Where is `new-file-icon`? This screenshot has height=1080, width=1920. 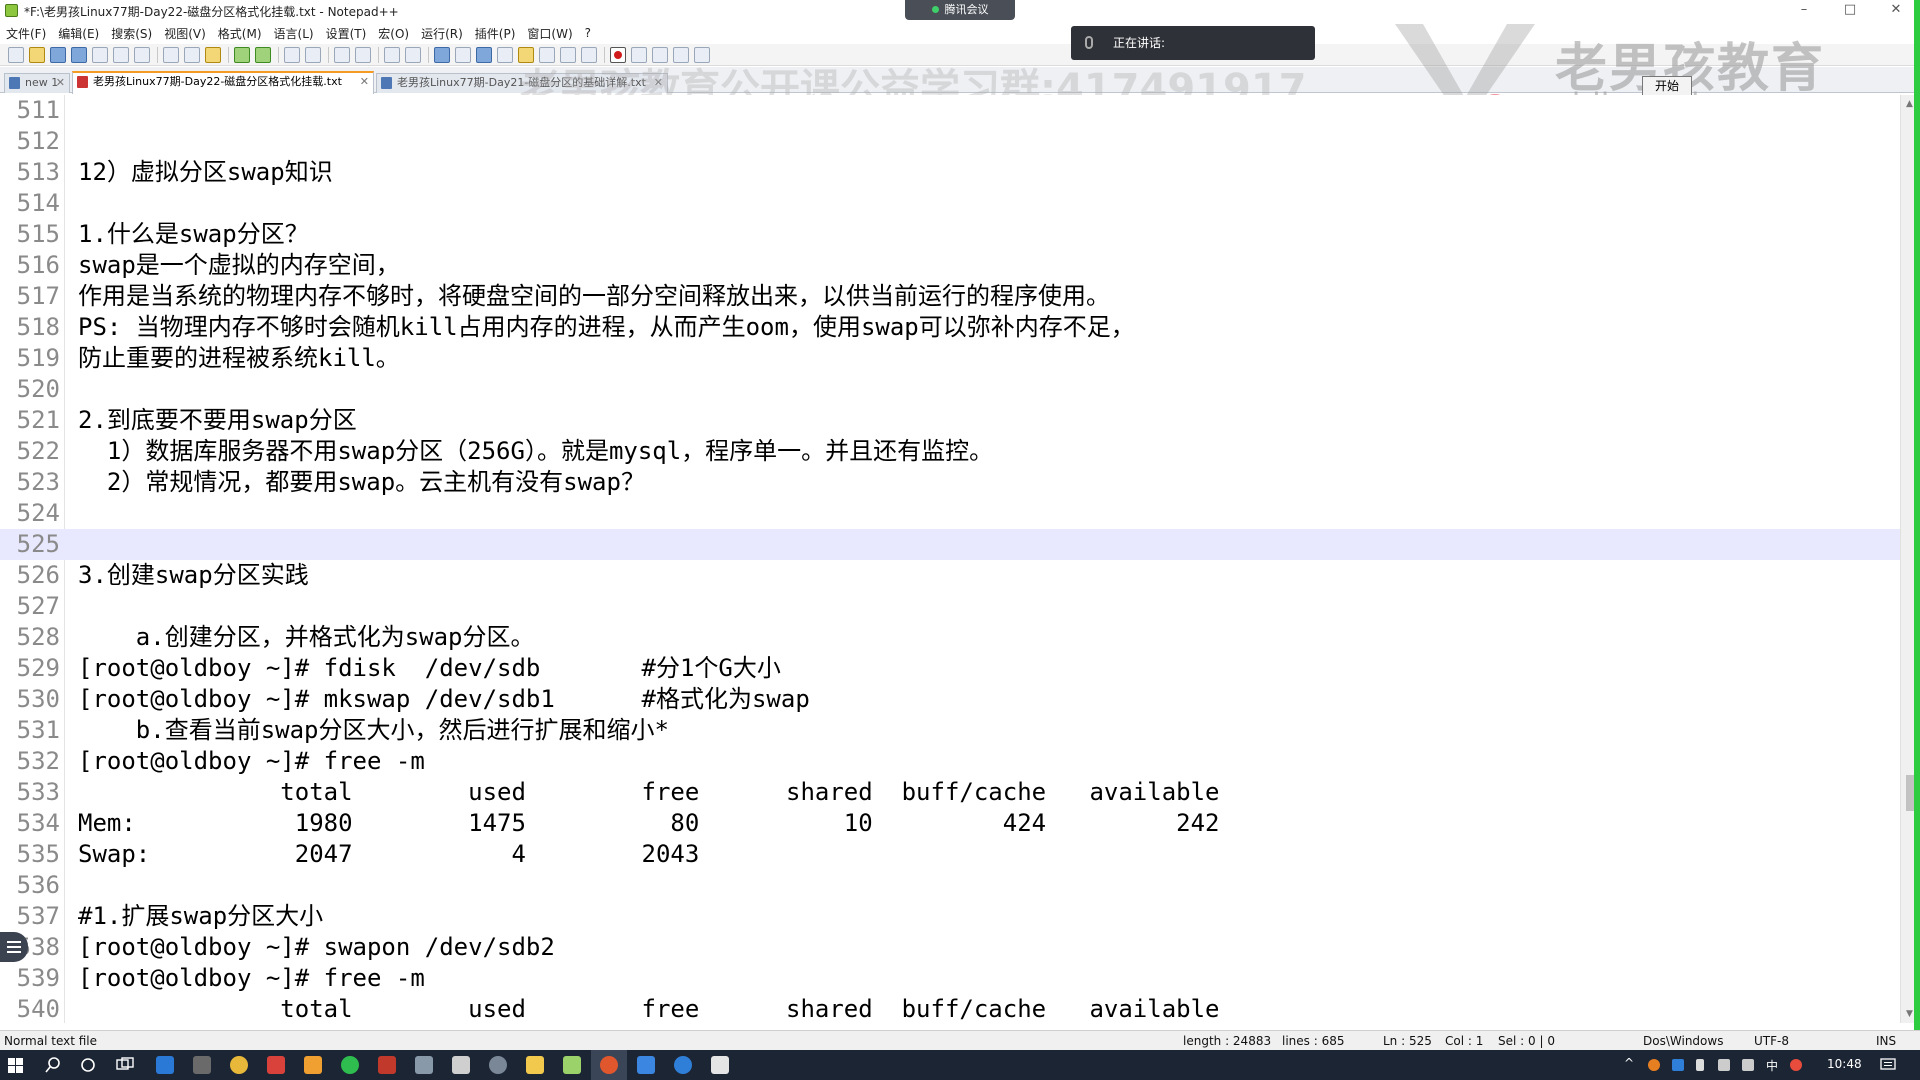
new-file-icon is located at coordinates (16, 54).